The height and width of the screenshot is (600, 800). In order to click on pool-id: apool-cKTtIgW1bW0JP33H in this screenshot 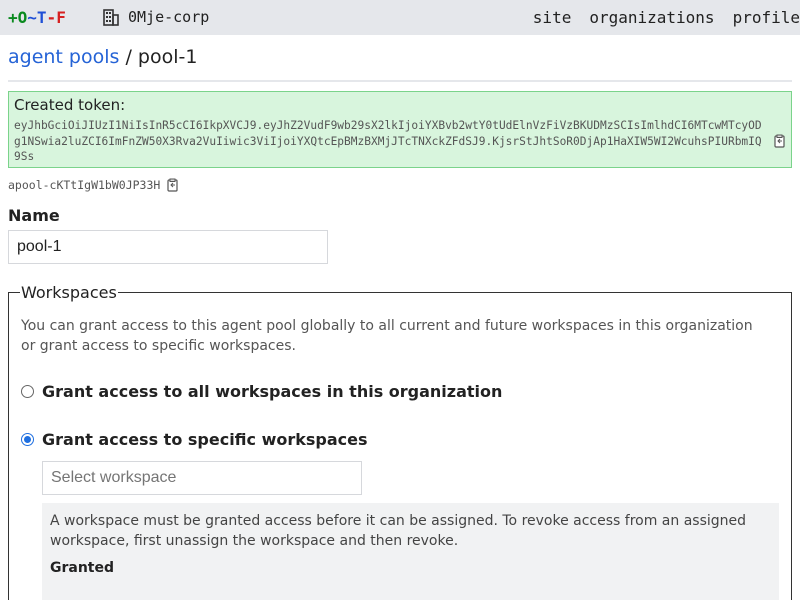, I will do `click(94, 185)`.